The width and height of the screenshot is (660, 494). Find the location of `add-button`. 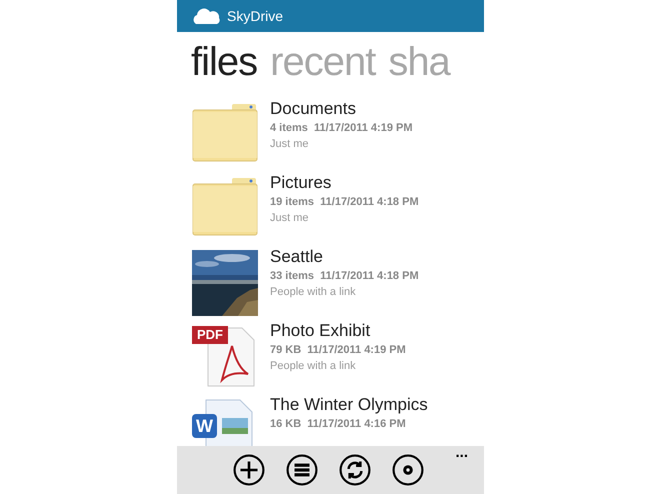

add-button is located at coordinates (249, 470).